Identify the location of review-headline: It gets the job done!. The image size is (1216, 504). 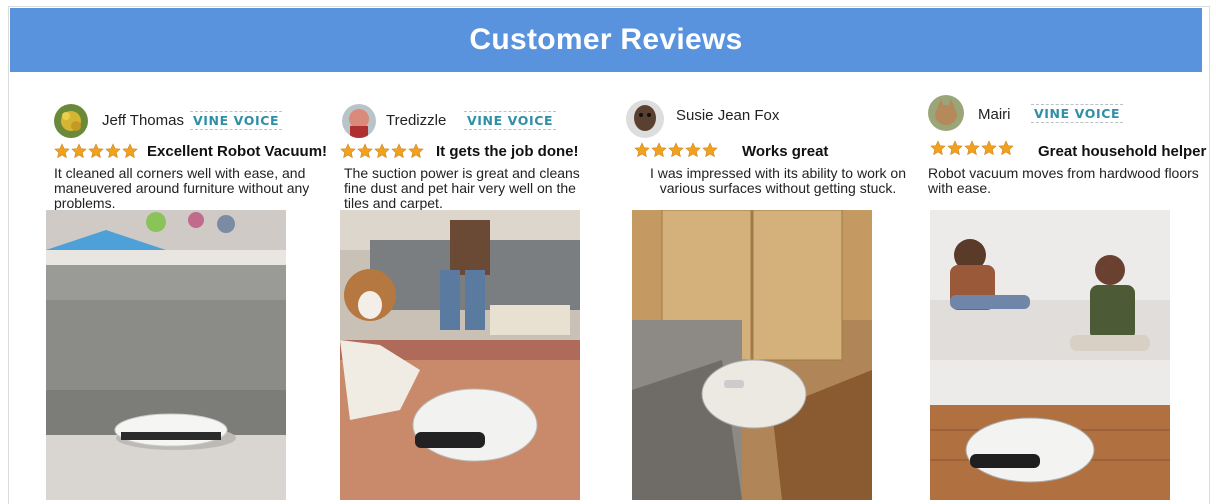
(507, 151).